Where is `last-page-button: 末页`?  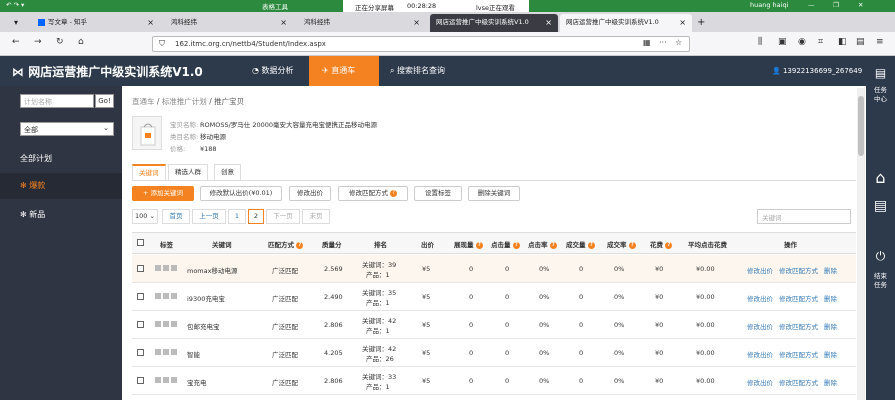 last-page-button: 末页 is located at coordinates (316, 216).